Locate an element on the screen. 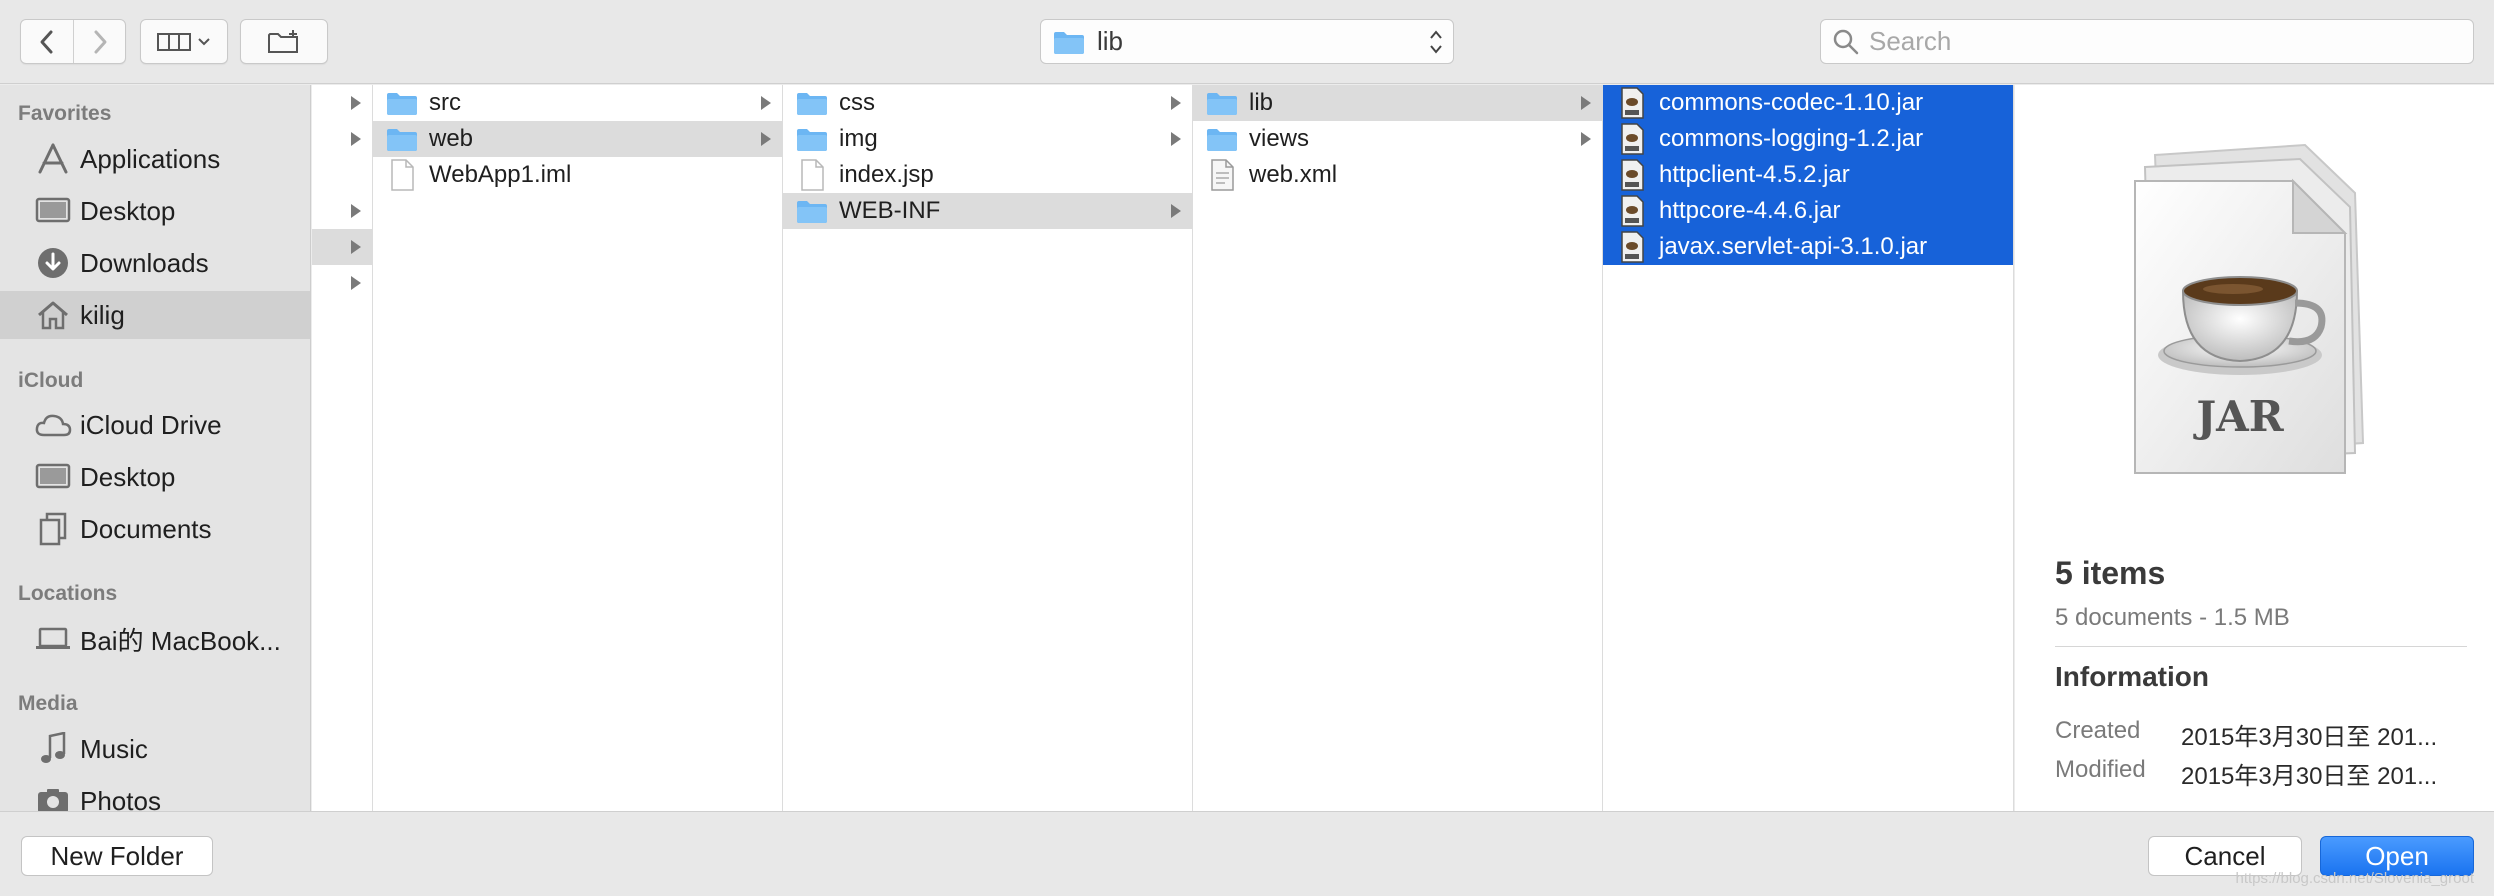  jar-document-stack-icon: JAR is located at coordinates (2249, 308).